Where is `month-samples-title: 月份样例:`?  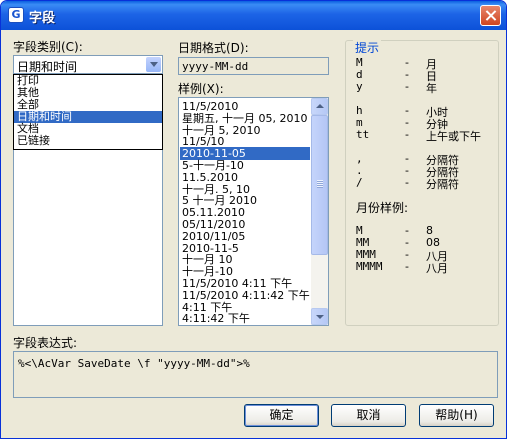 month-samples-title: 月份样例: is located at coordinates (382, 208).